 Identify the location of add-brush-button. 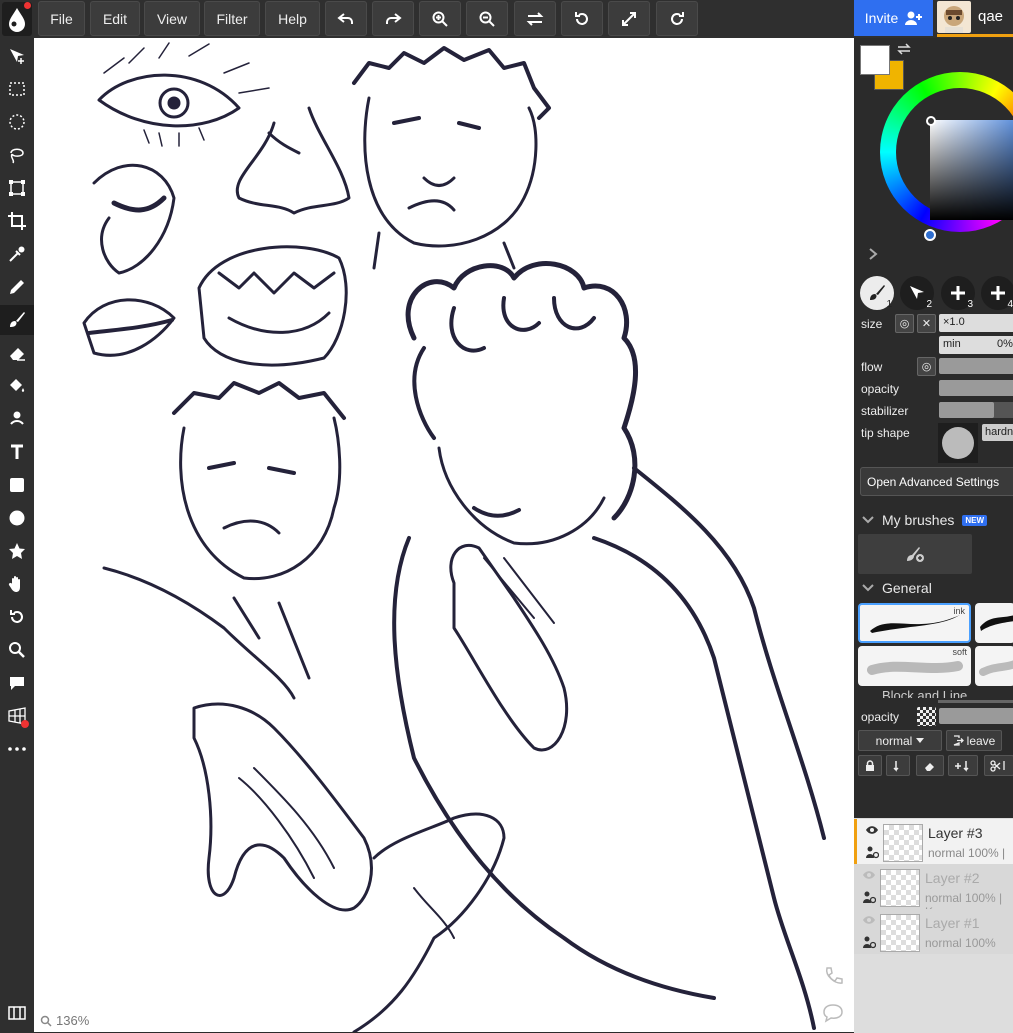
(915, 554).